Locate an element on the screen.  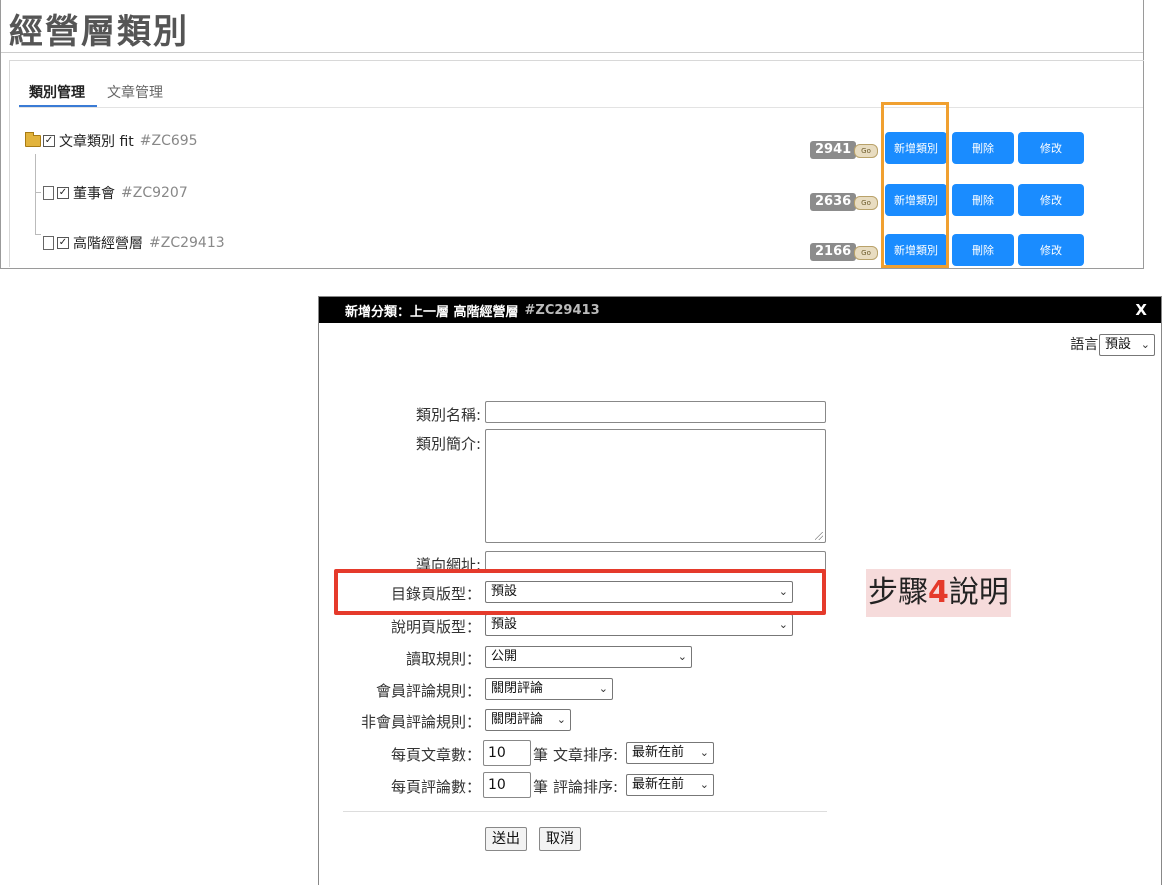
guest-comment-select: 關閉評論 ⌄ is located at coordinates (528, 720).